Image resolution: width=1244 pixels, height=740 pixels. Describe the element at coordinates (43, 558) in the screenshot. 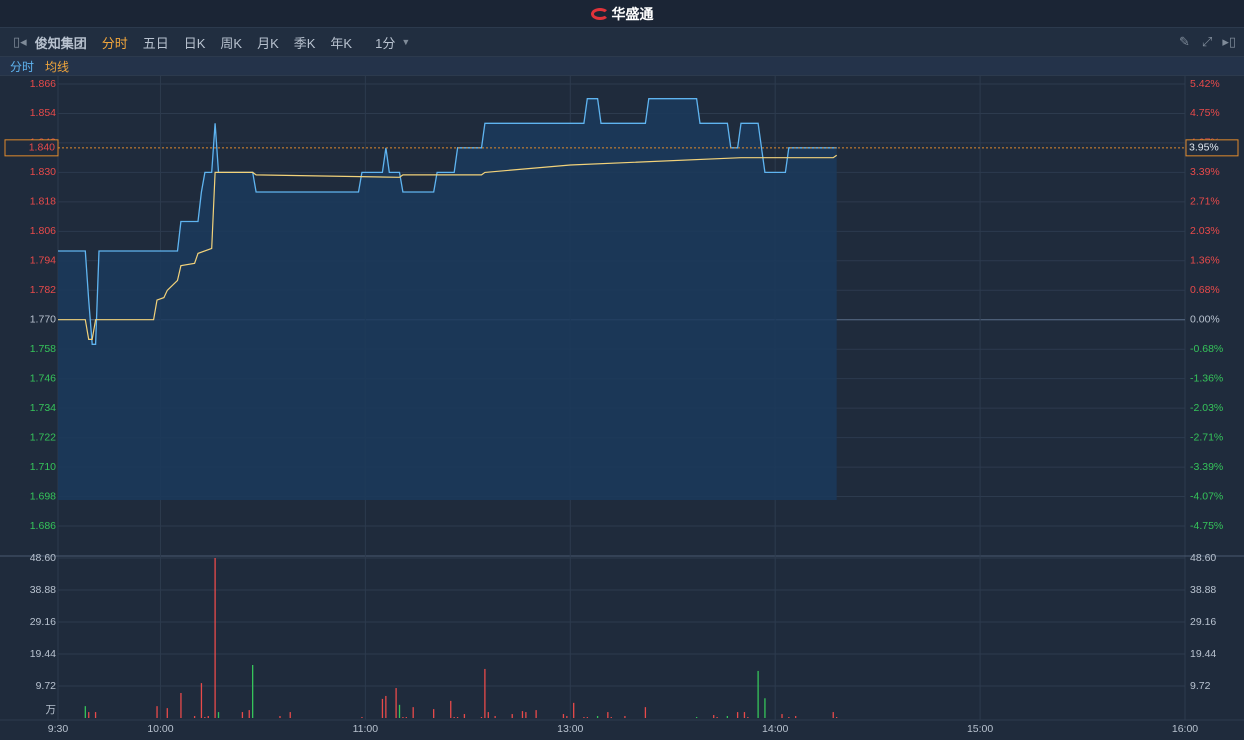

I see `volume-axis-label: 48.60` at that location.